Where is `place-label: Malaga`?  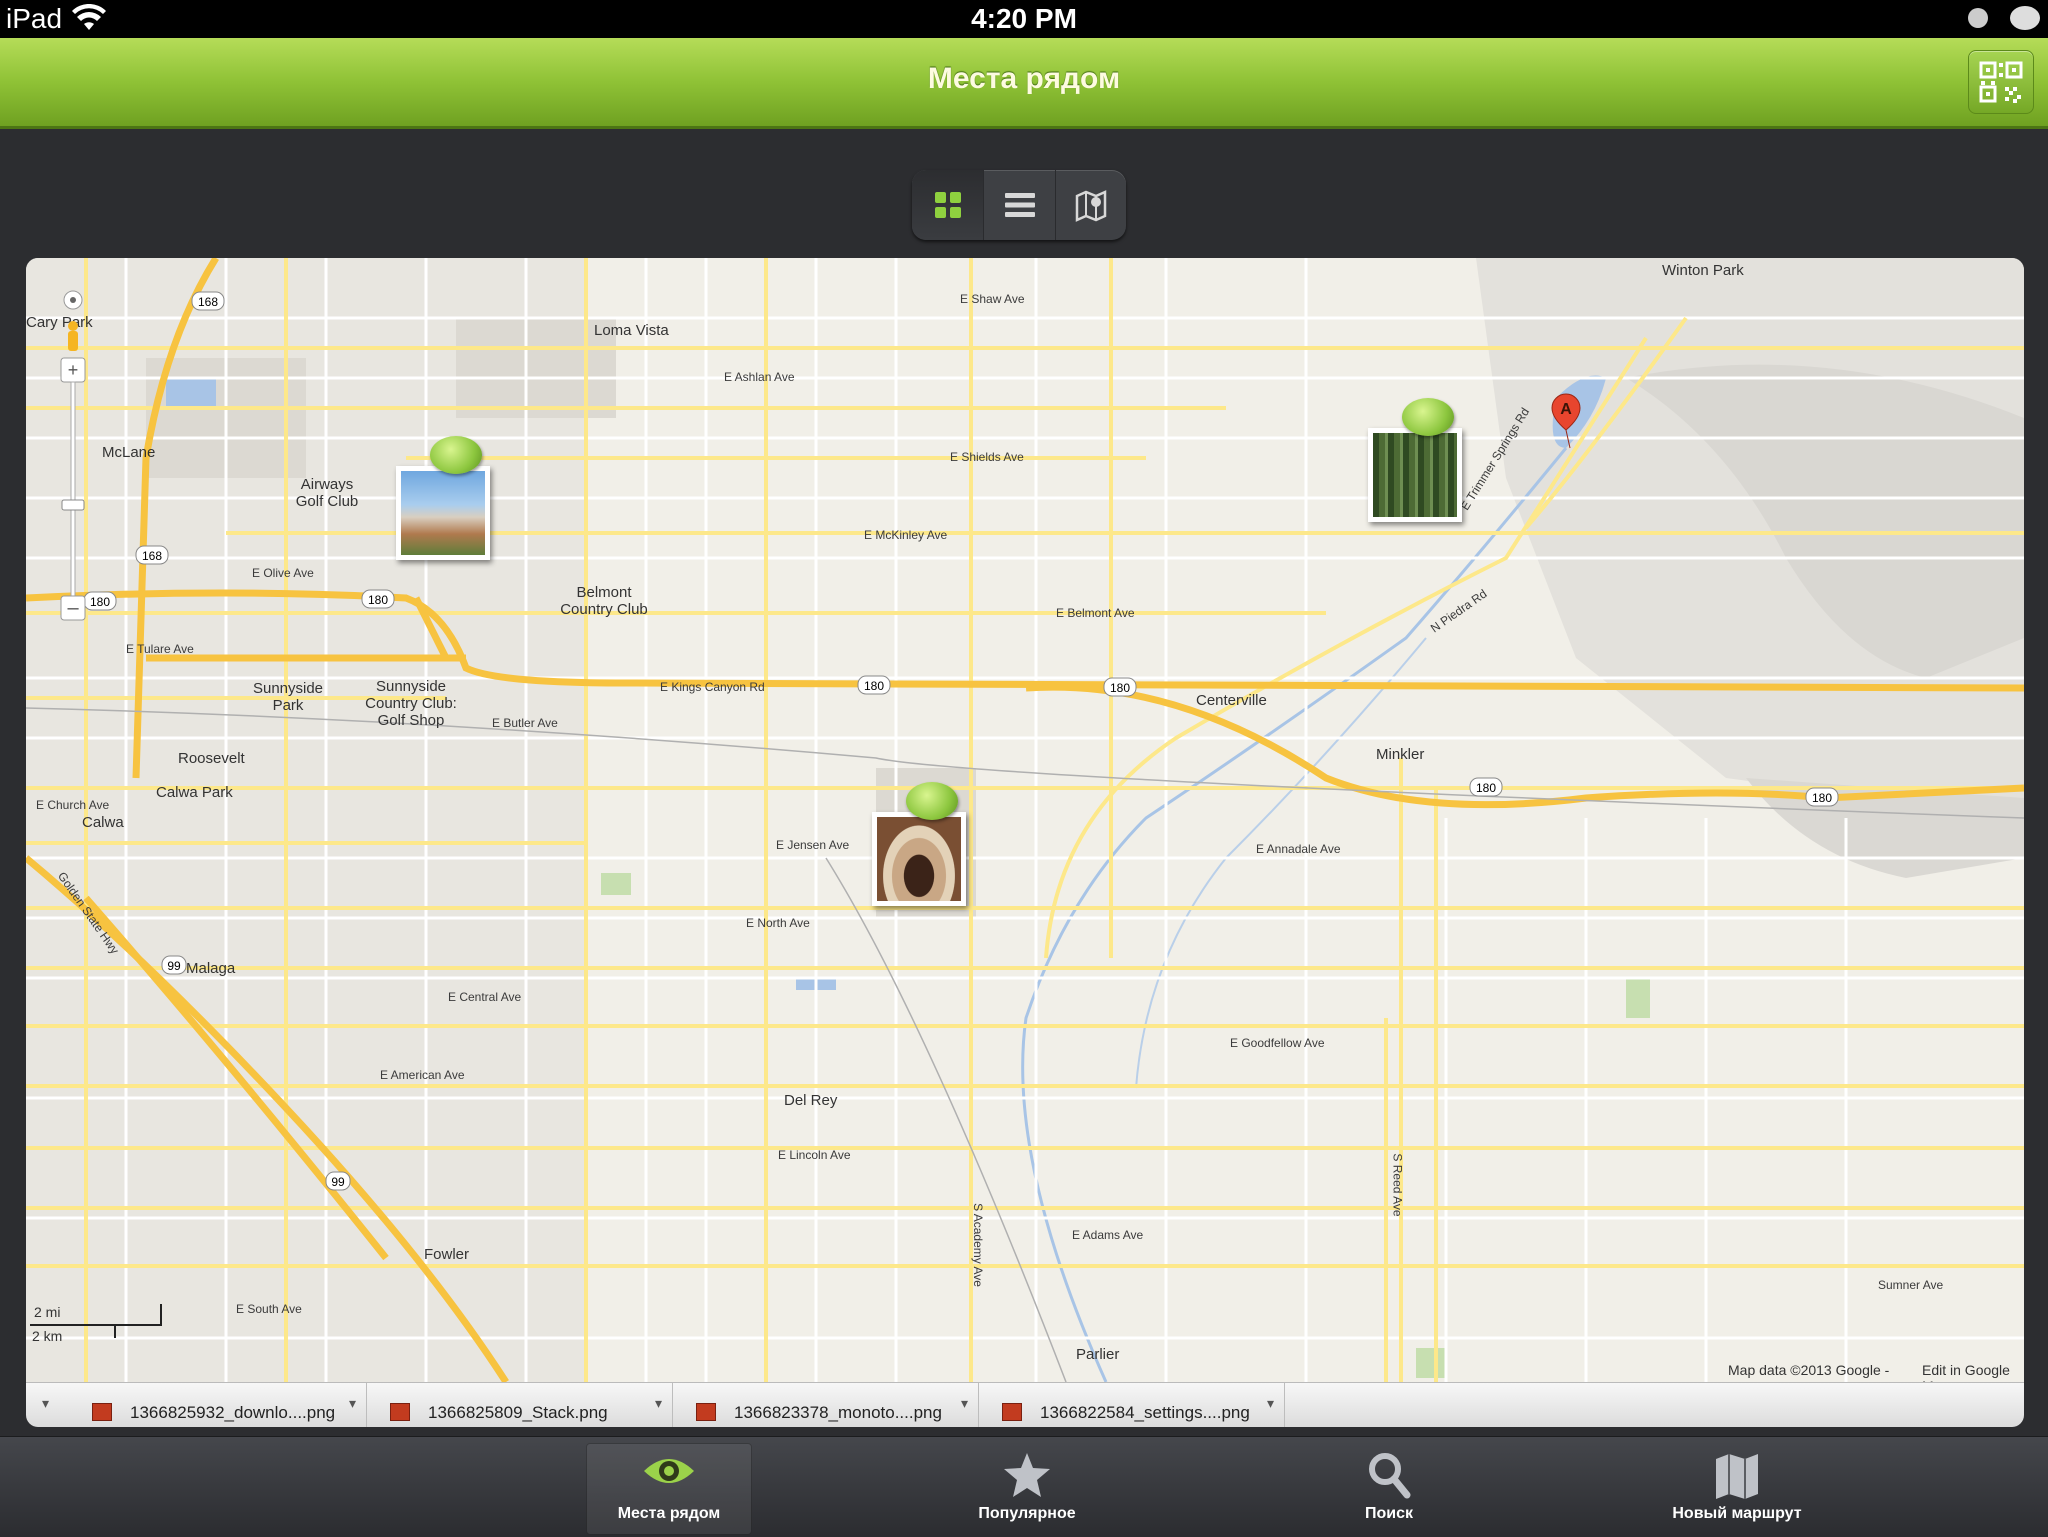 place-label: Malaga is located at coordinates (211, 968).